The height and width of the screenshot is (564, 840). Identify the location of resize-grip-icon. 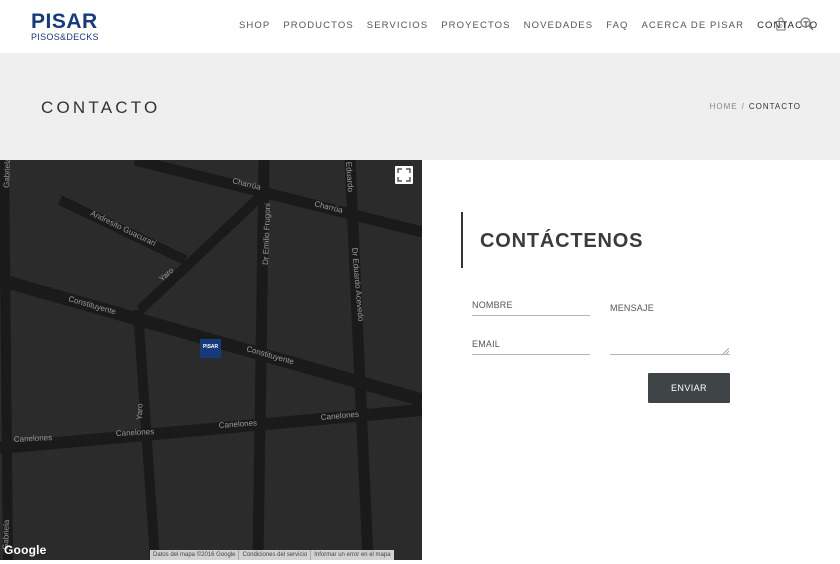
(726, 351).